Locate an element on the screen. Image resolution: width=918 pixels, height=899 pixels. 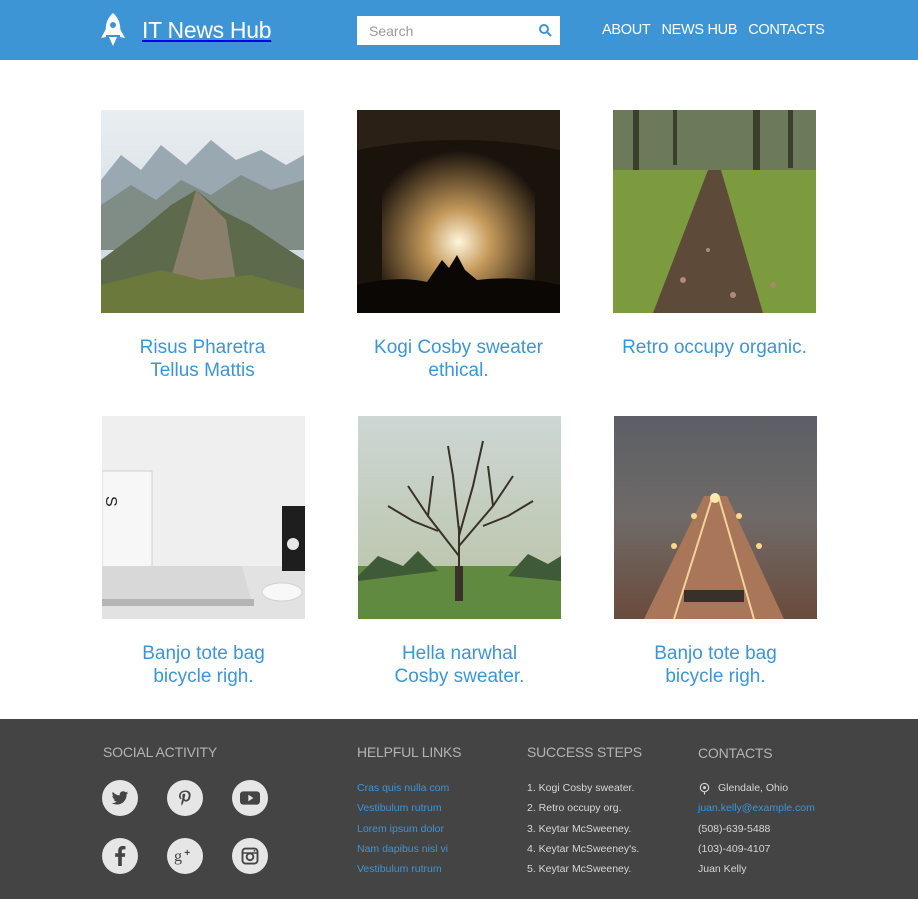
list-item: 4. Keytar McSweeney's. is located at coordinates (583, 848).